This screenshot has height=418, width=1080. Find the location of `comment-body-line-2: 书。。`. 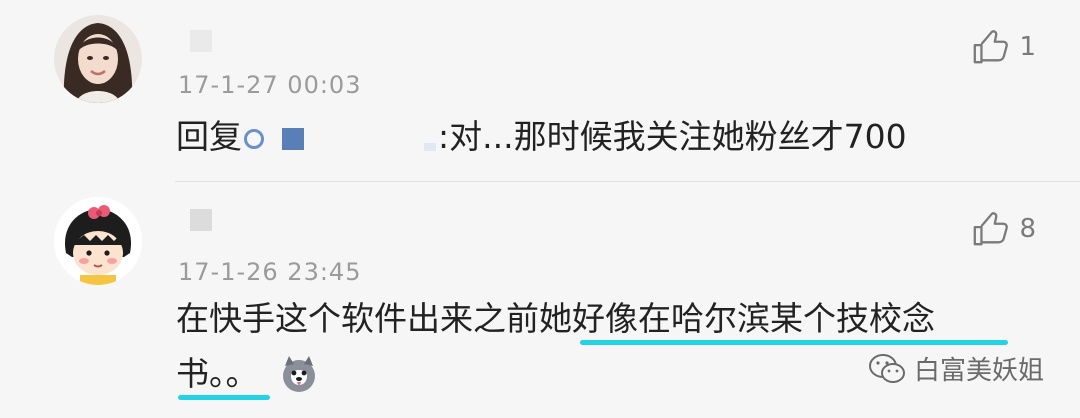

comment-body-line-2: 书。。 is located at coordinates (247, 374).